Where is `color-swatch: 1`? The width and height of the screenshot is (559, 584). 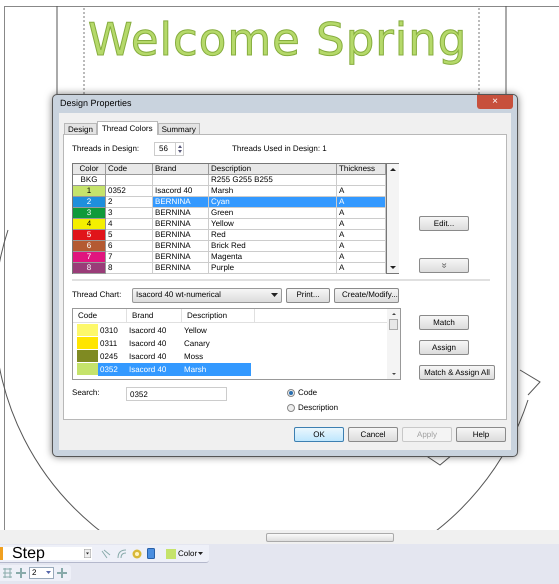 color-swatch: 1 is located at coordinates (89, 191).